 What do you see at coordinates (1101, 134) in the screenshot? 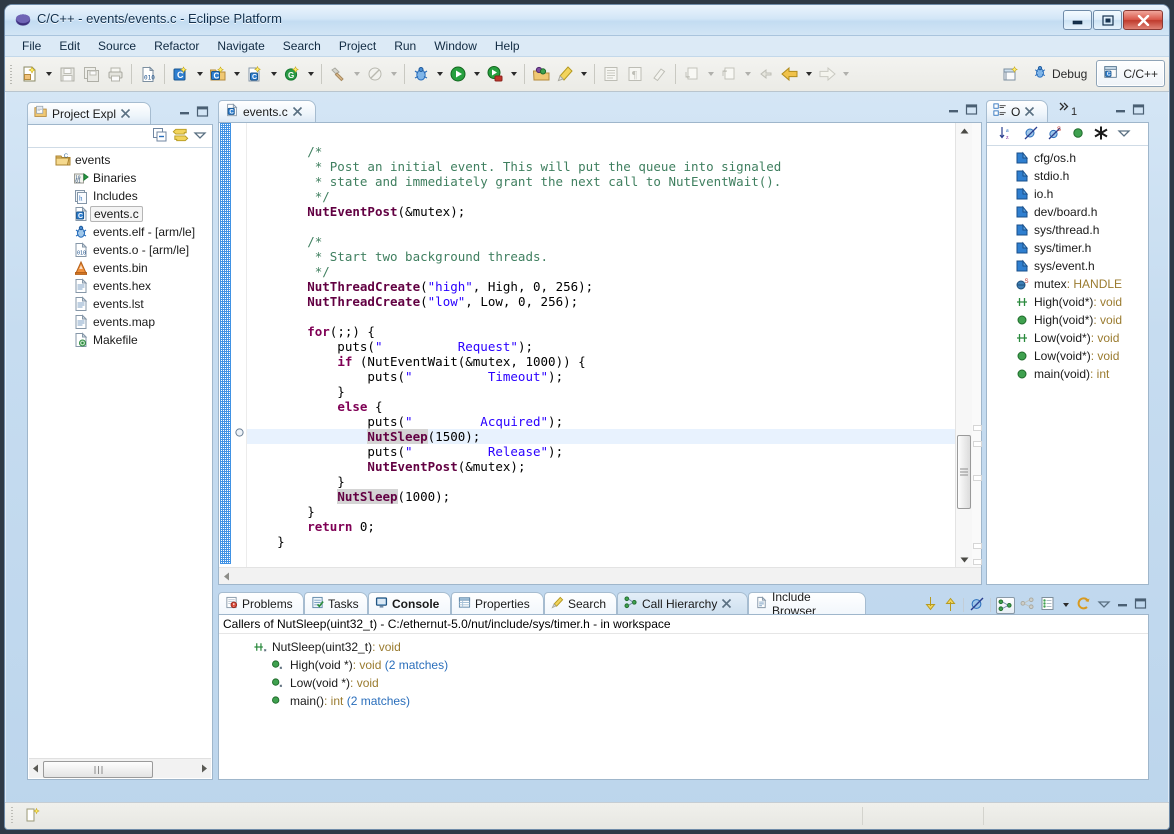
I see `hide-macros-icon` at bounding box center [1101, 134].